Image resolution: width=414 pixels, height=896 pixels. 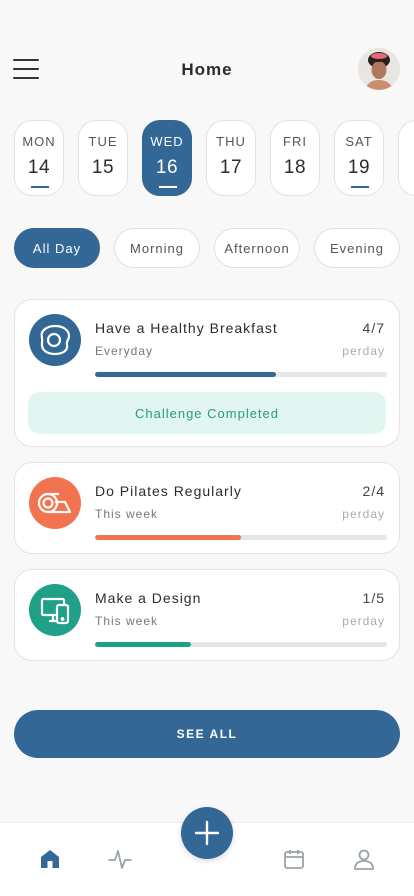 What do you see at coordinates (359, 141) in the screenshot?
I see `day-name: SAT` at bounding box center [359, 141].